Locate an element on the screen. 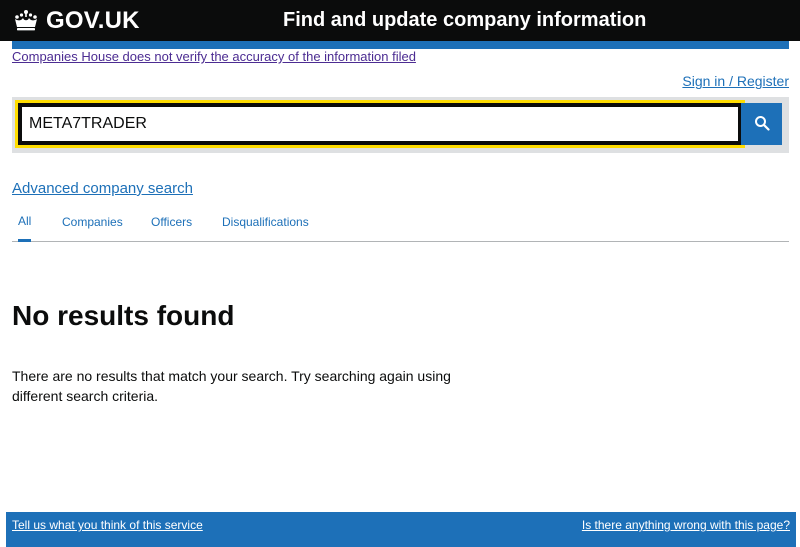 This screenshot has width=800, height=547. tab-disqualifications: Disqualifications is located at coordinates (265, 224).